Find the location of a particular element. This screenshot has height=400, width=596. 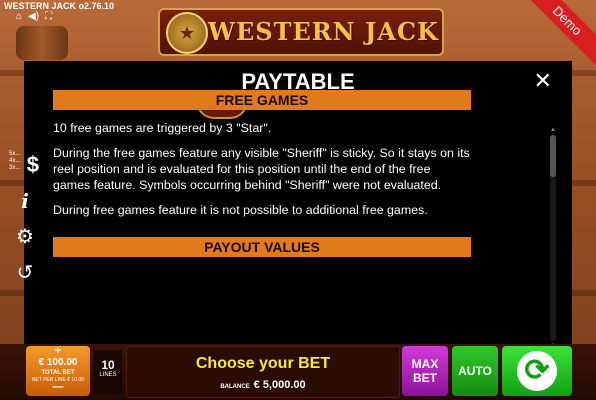

free-games-text: 10 free games are triggered by 3 "Star". is located at coordinates (162, 128).